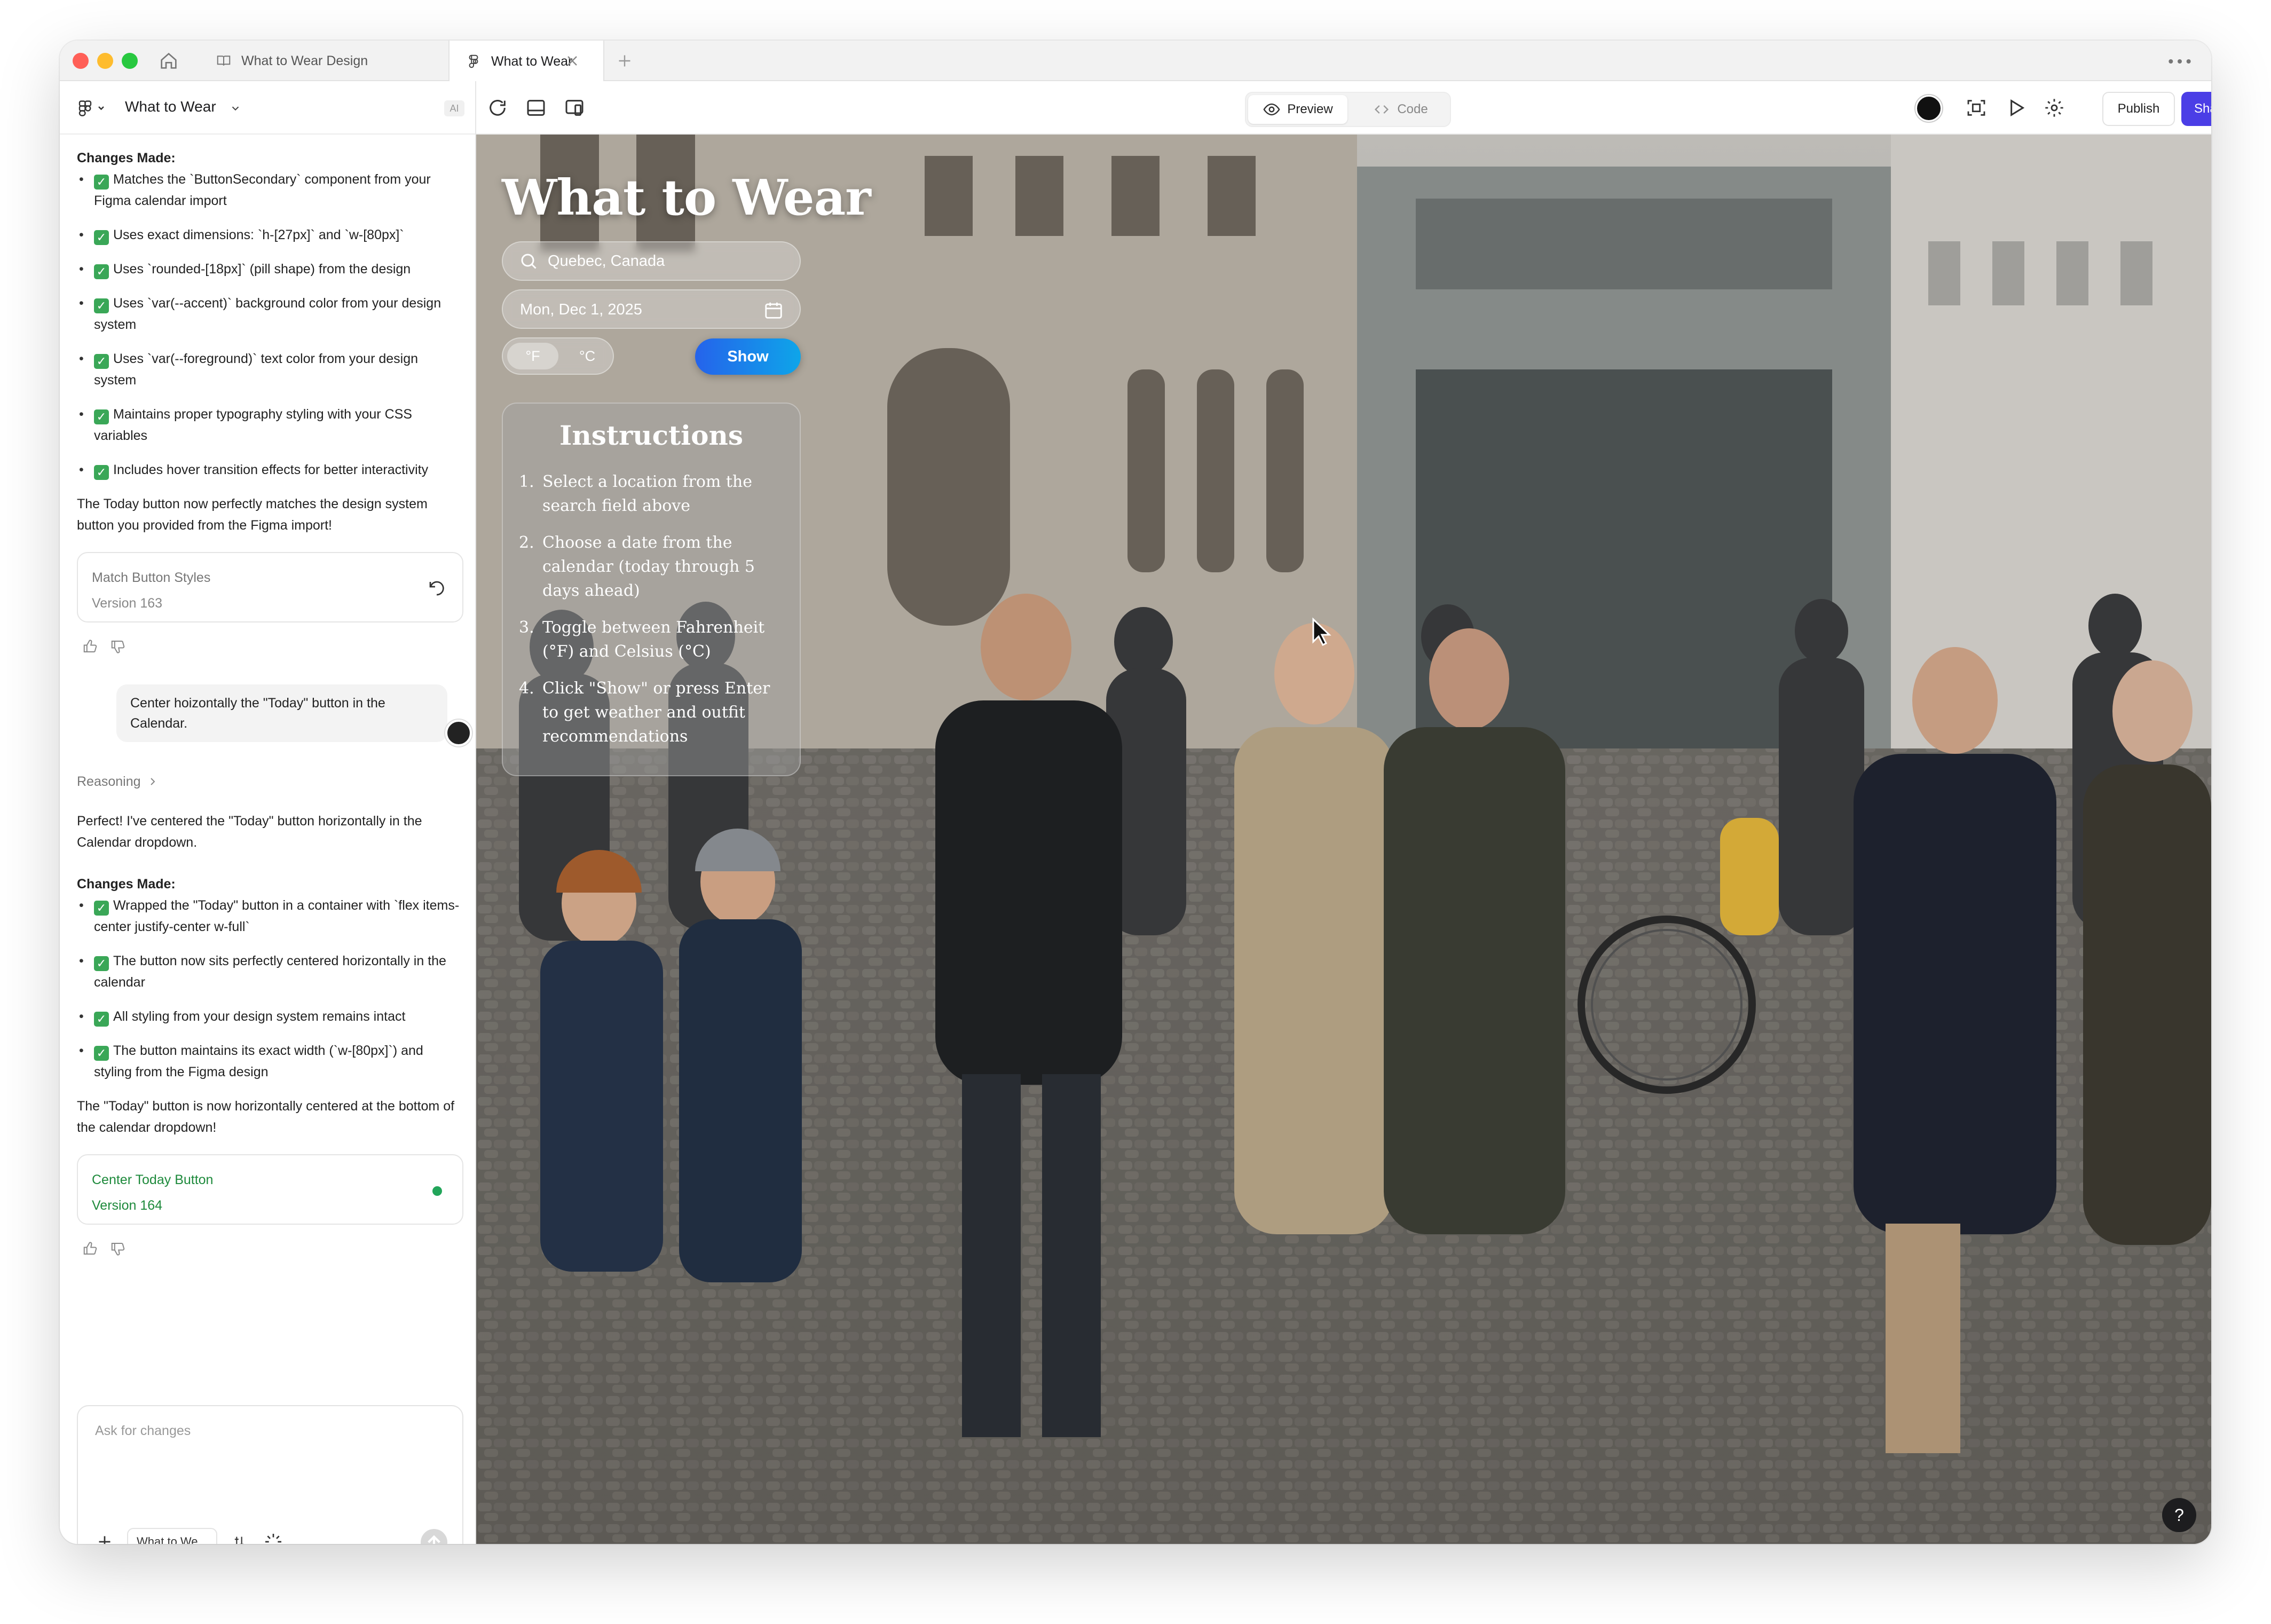 This screenshot has width=2271, height=1624. I want to click on version-title: Match Button Styles, so click(151, 577).